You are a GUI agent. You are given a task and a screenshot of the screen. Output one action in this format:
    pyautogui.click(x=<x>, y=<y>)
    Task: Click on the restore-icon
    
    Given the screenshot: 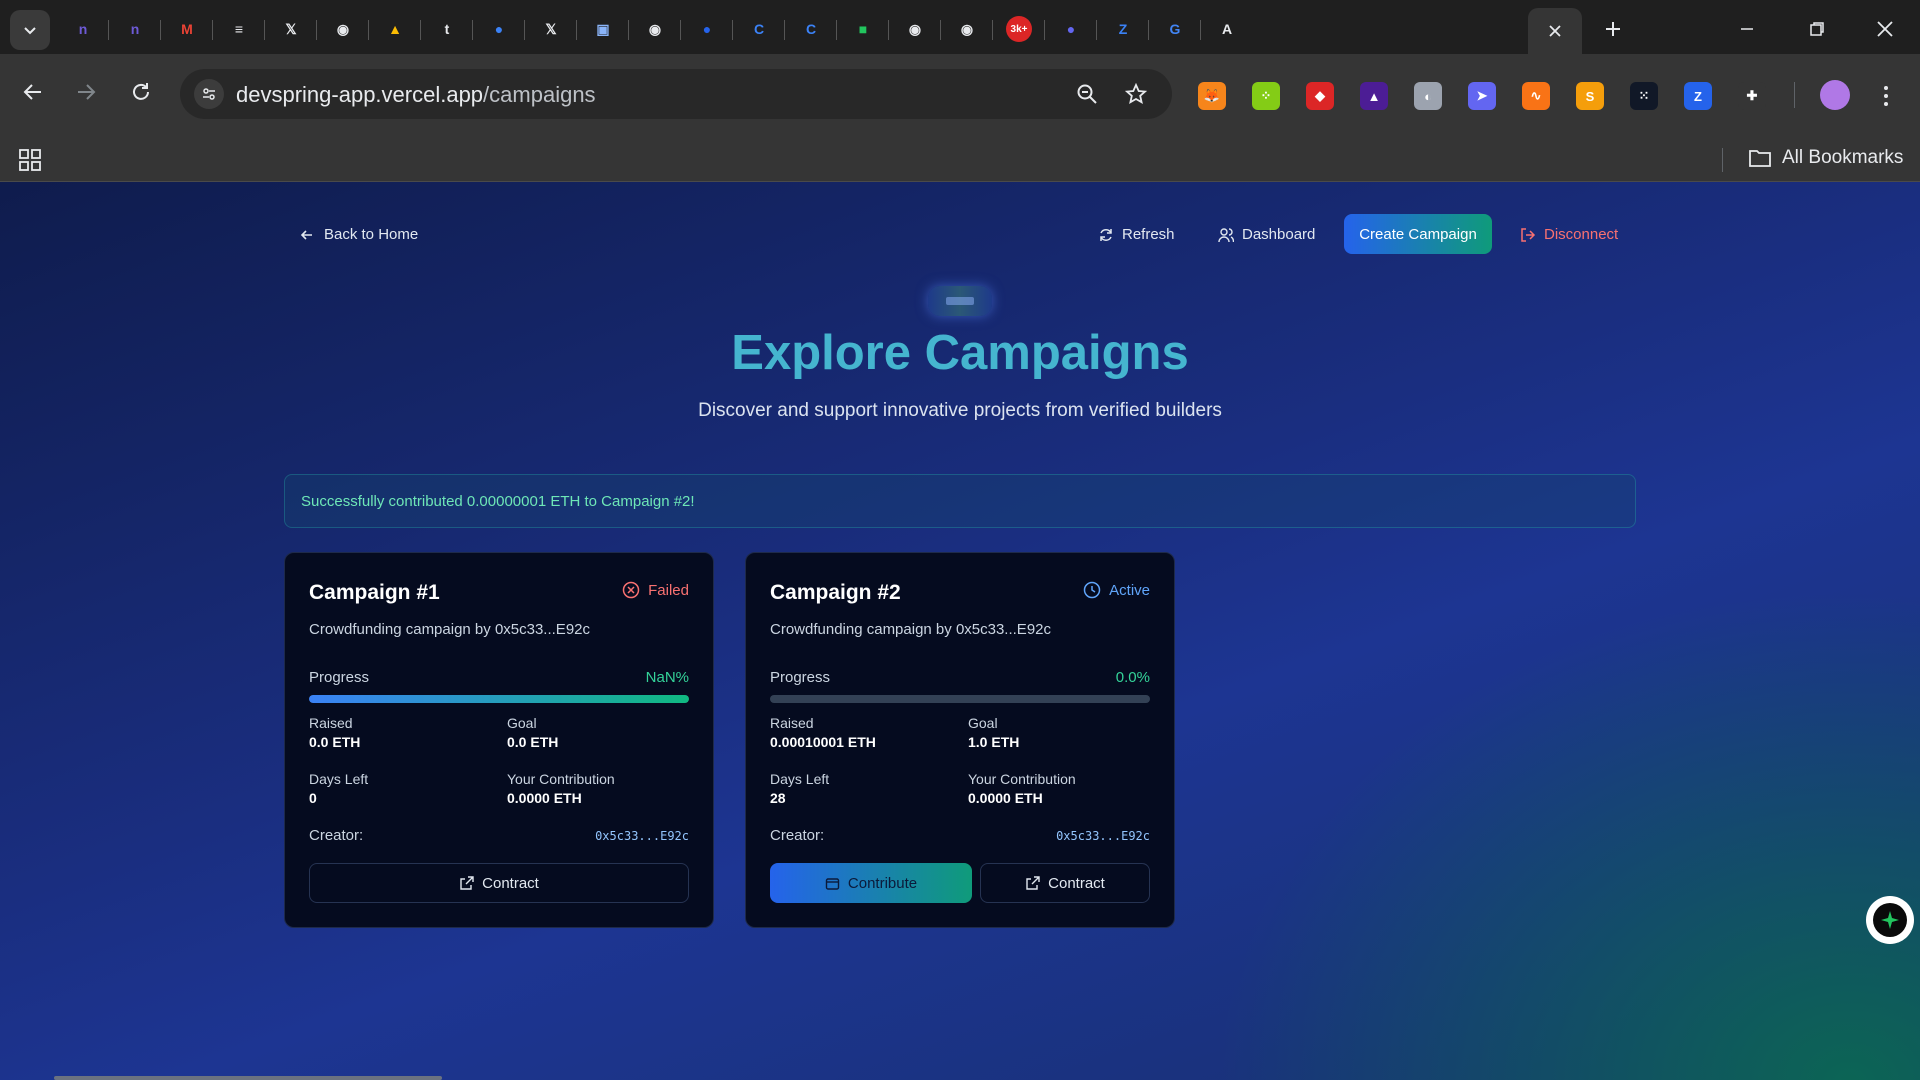 What is the action you would take?
    pyautogui.click(x=1817, y=29)
    